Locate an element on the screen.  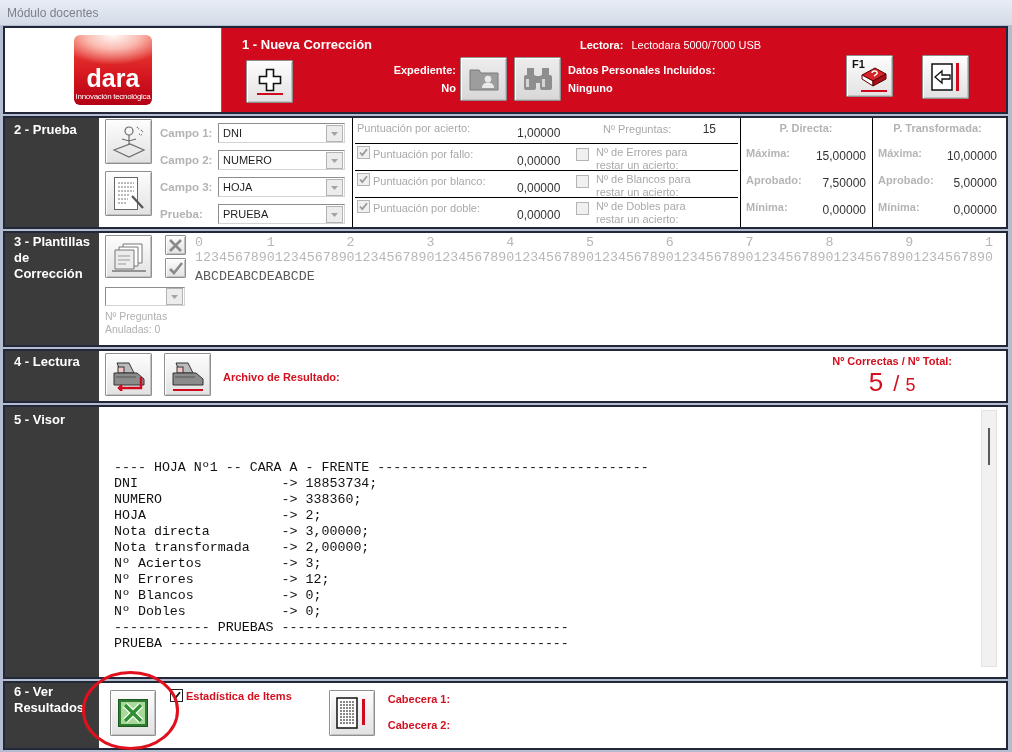
section-title: 2 - Prueba is located at coordinates (45, 130).